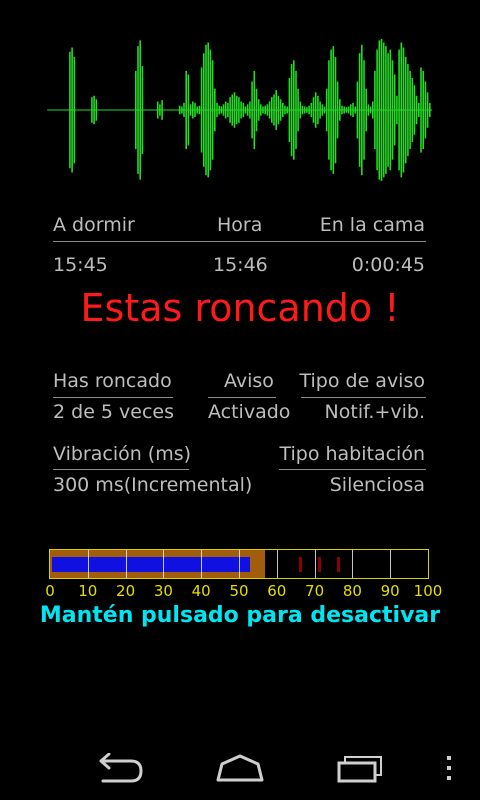 The width and height of the screenshot is (480, 800). What do you see at coordinates (249, 381) in the screenshot?
I see `alert-status-label: Aviso` at bounding box center [249, 381].